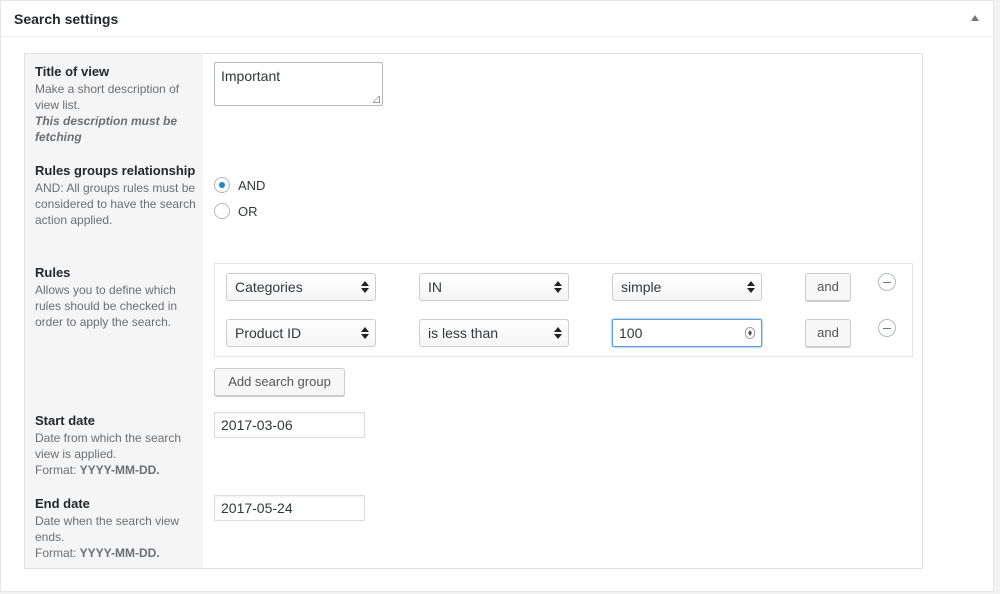 The width and height of the screenshot is (1000, 594). What do you see at coordinates (252, 185) in the screenshot?
I see `radio-and-label: AND` at bounding box center [252, 185].